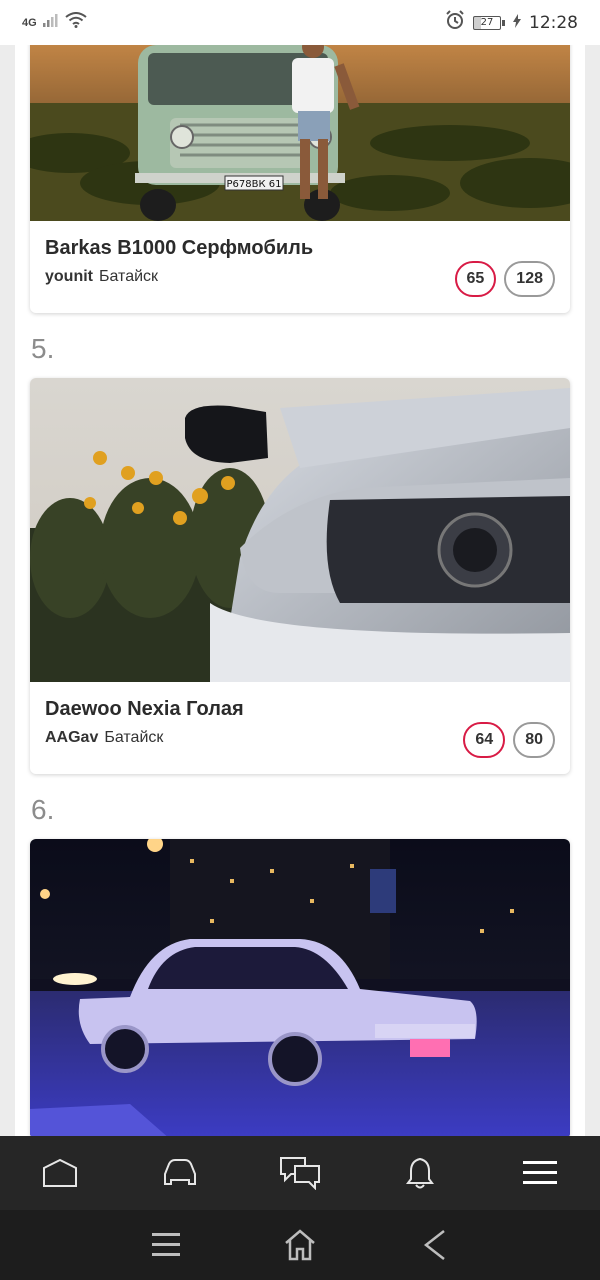 This screenshot has width=600, height=1280. What do you see at coordinates (529, 279) in the screenshot?
I see `total-score-badge: 128` at bounding box center [529, 279].